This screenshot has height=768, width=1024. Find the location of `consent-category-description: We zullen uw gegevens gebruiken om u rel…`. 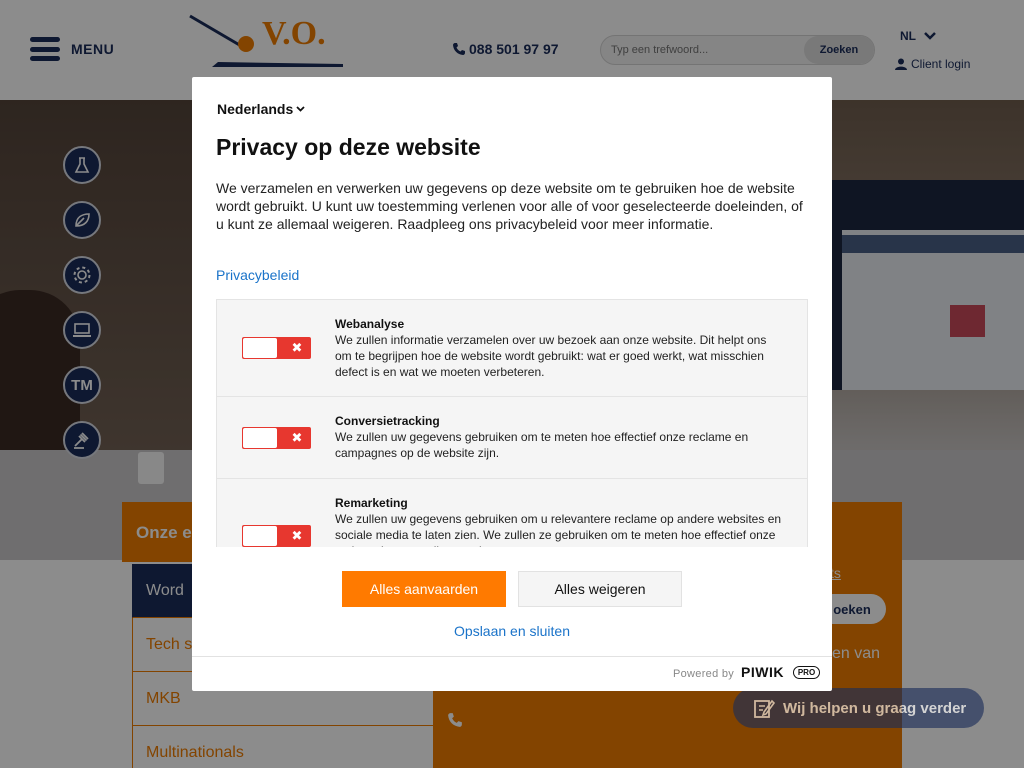

consent-category-description: We zullen uw gegevens gebruiken om u rel… is located at coordinates (558, 529).